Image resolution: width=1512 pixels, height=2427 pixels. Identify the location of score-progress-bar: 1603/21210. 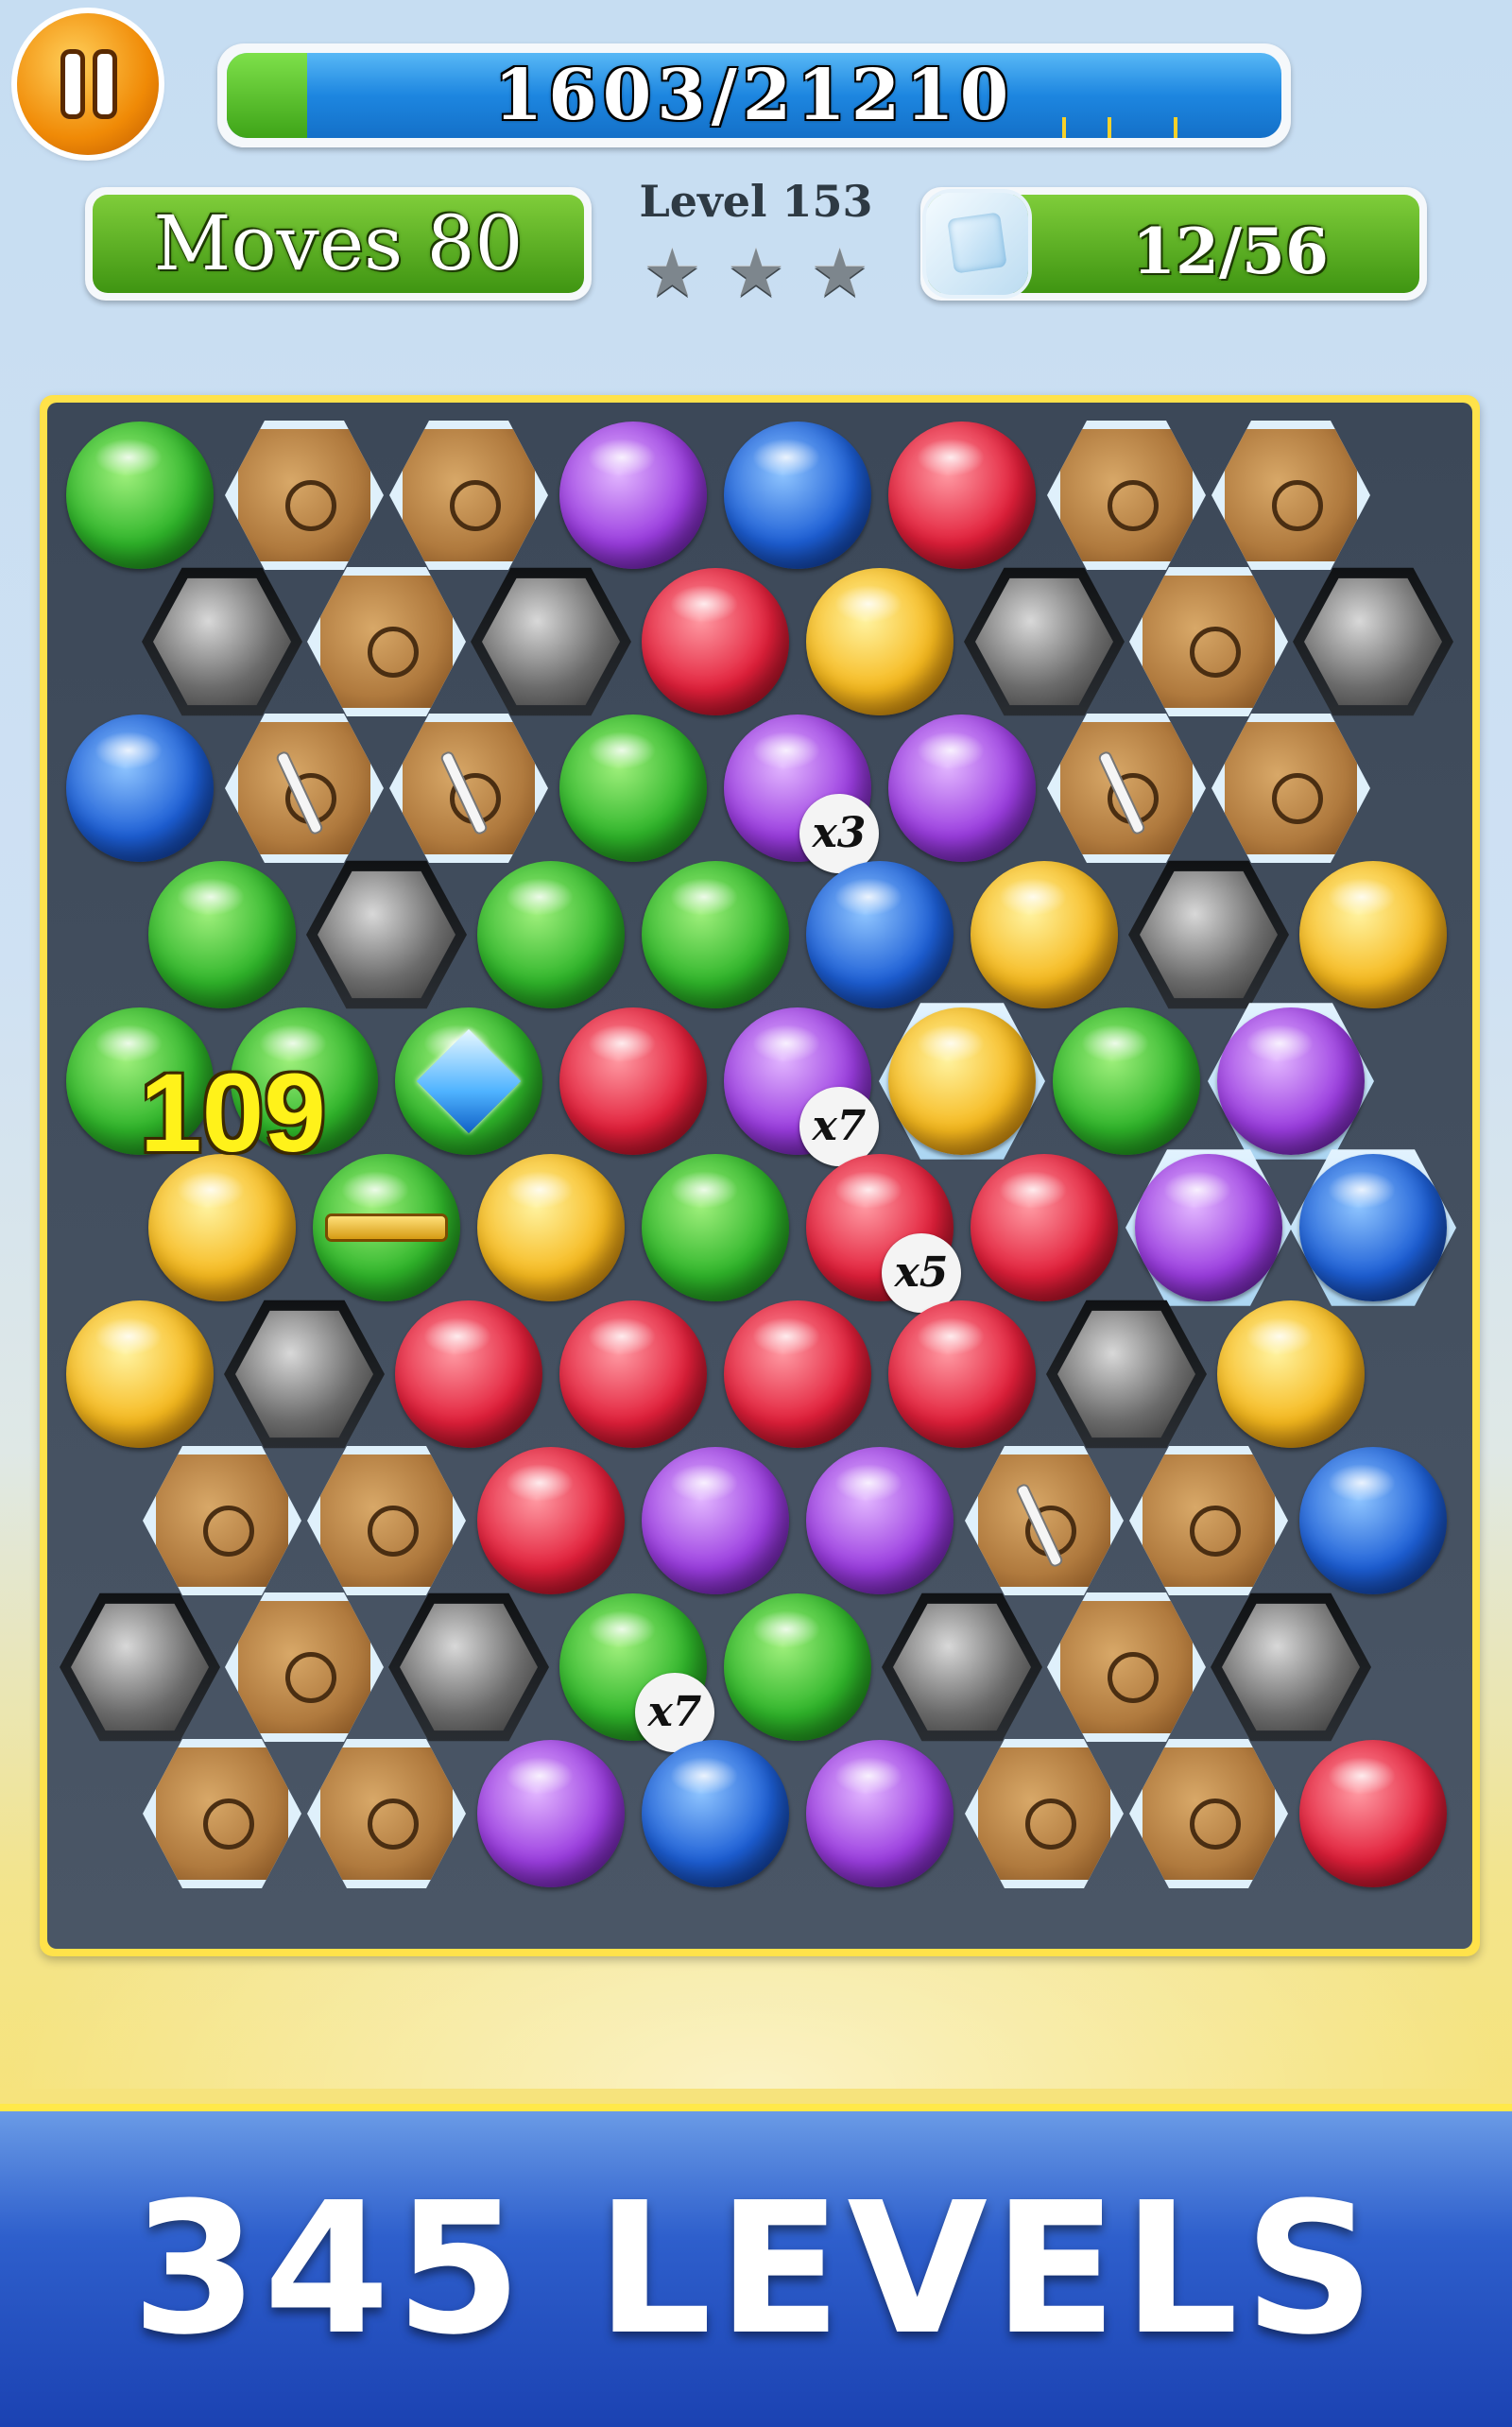
(754, 95).